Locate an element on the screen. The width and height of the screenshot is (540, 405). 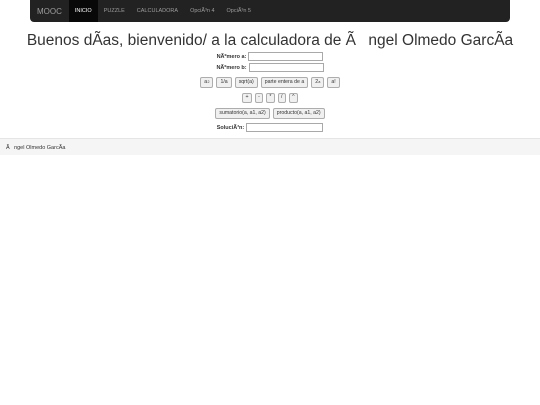
list-buttons-row: sumatorio(a, a1, a2) producto(a, a1, a2) is located at coordinates (270, 113).